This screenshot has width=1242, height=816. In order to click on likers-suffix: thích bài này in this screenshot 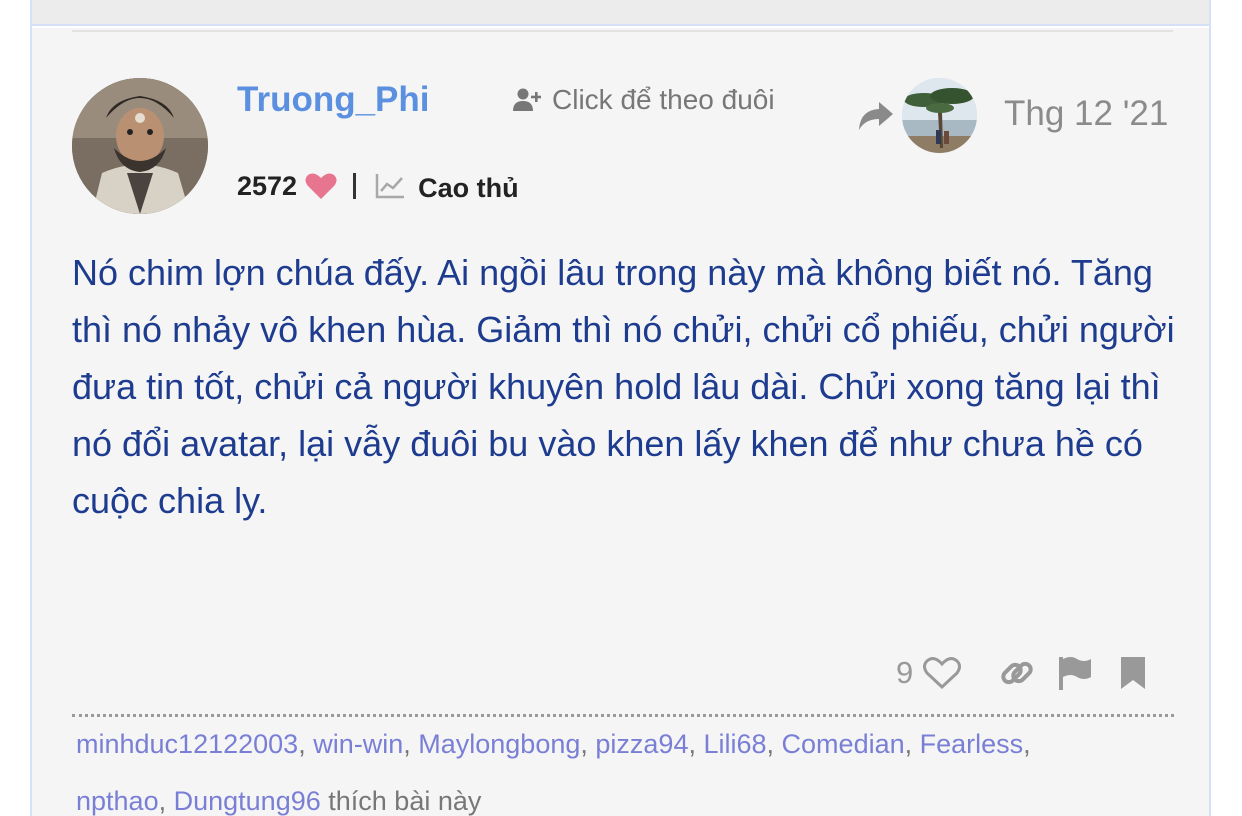, I will do `click(405, 801)`.